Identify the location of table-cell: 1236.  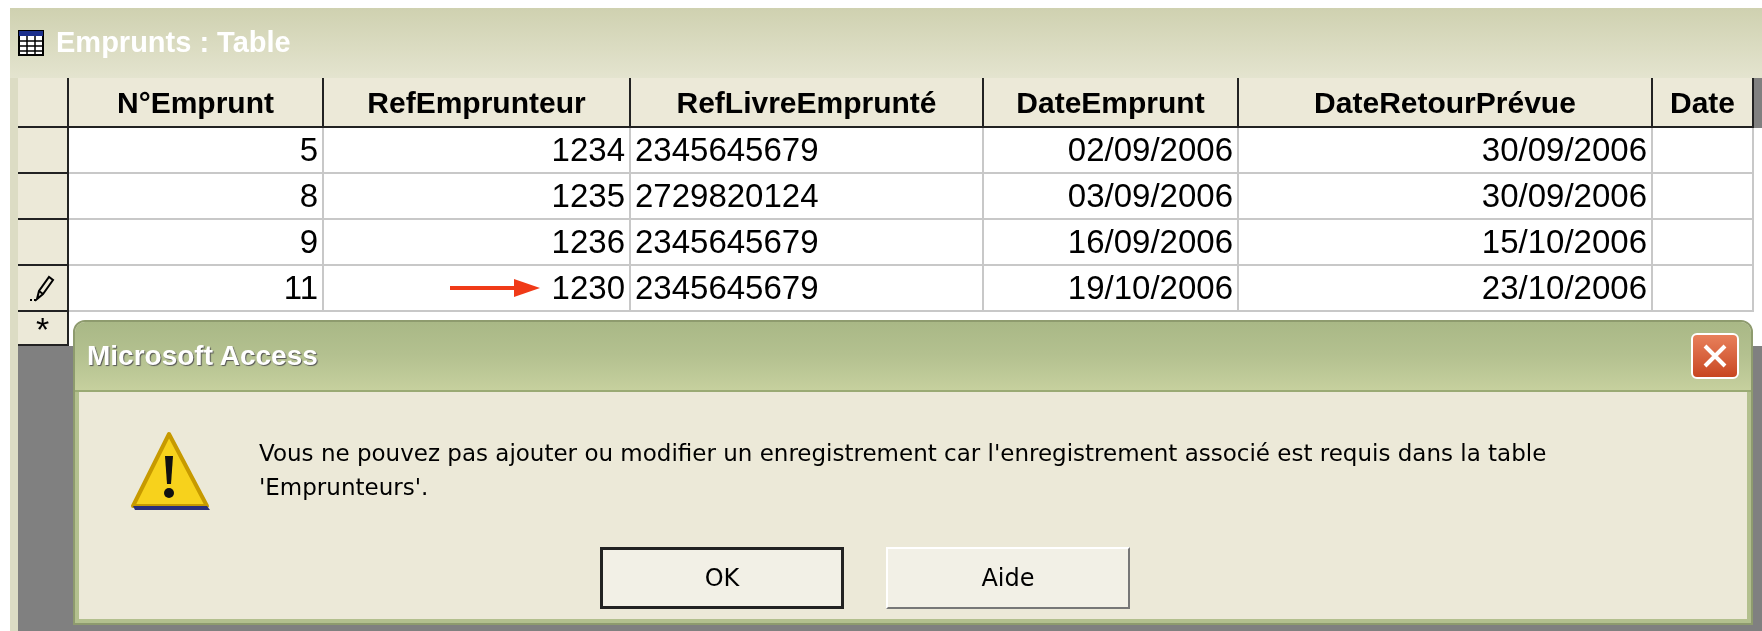
(477, 243).